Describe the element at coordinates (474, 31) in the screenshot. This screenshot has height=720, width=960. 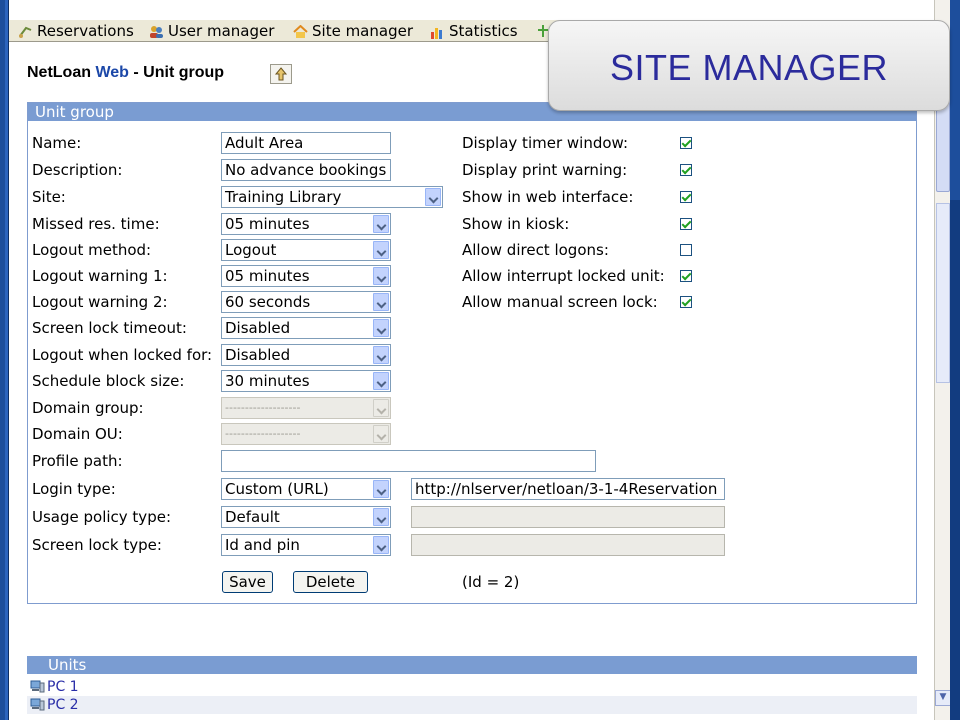
I see `nav-statistics: Statistics` at that location.